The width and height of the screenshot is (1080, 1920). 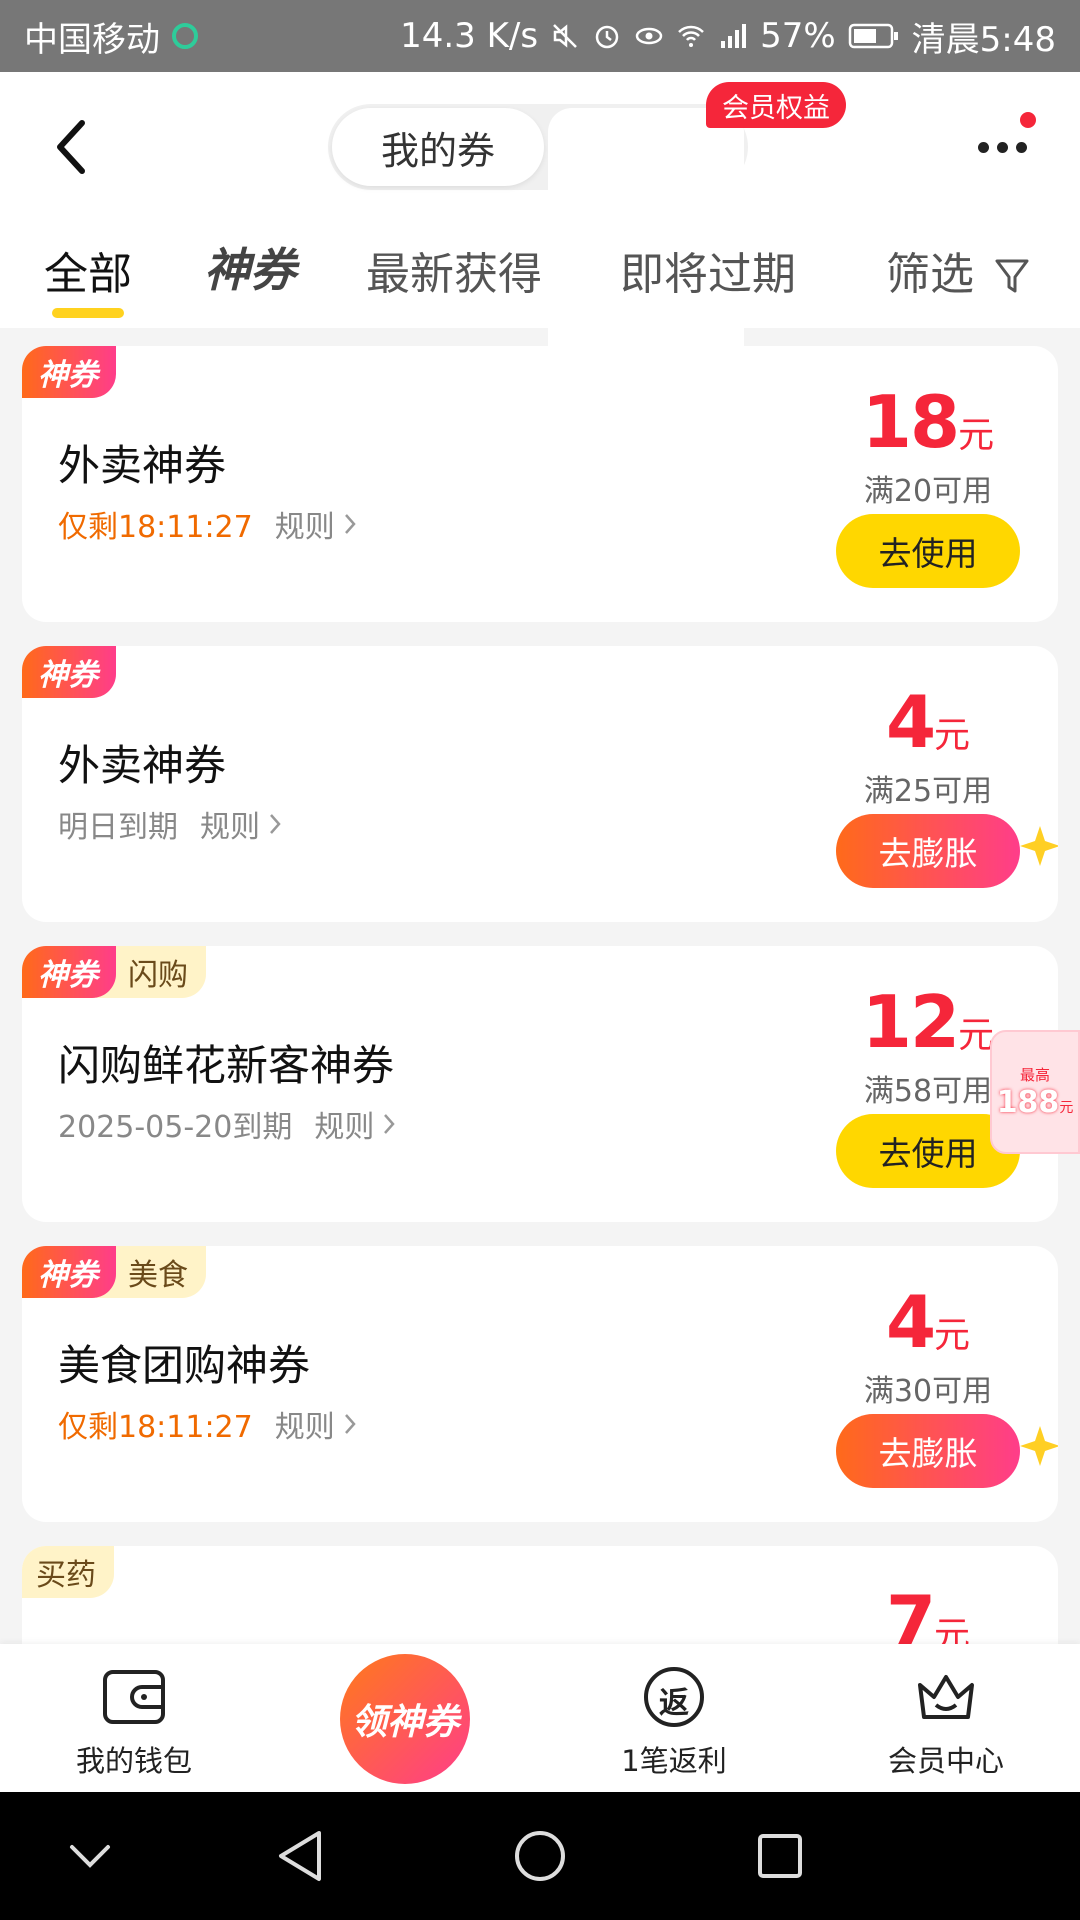 I want to click on coupon-amount: 18元, so click(x=928, y=422).